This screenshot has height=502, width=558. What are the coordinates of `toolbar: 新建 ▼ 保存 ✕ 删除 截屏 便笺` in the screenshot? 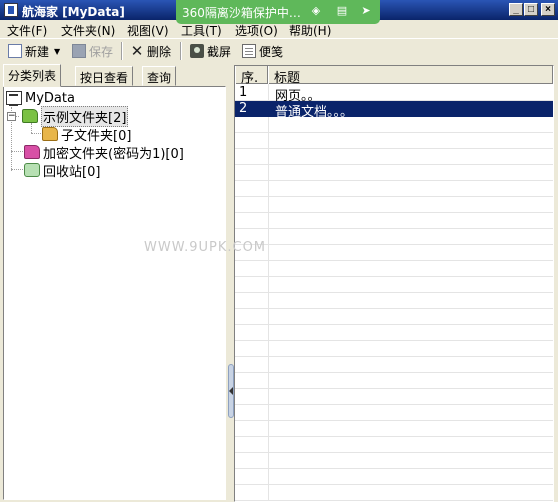 It's located at (279, 50).